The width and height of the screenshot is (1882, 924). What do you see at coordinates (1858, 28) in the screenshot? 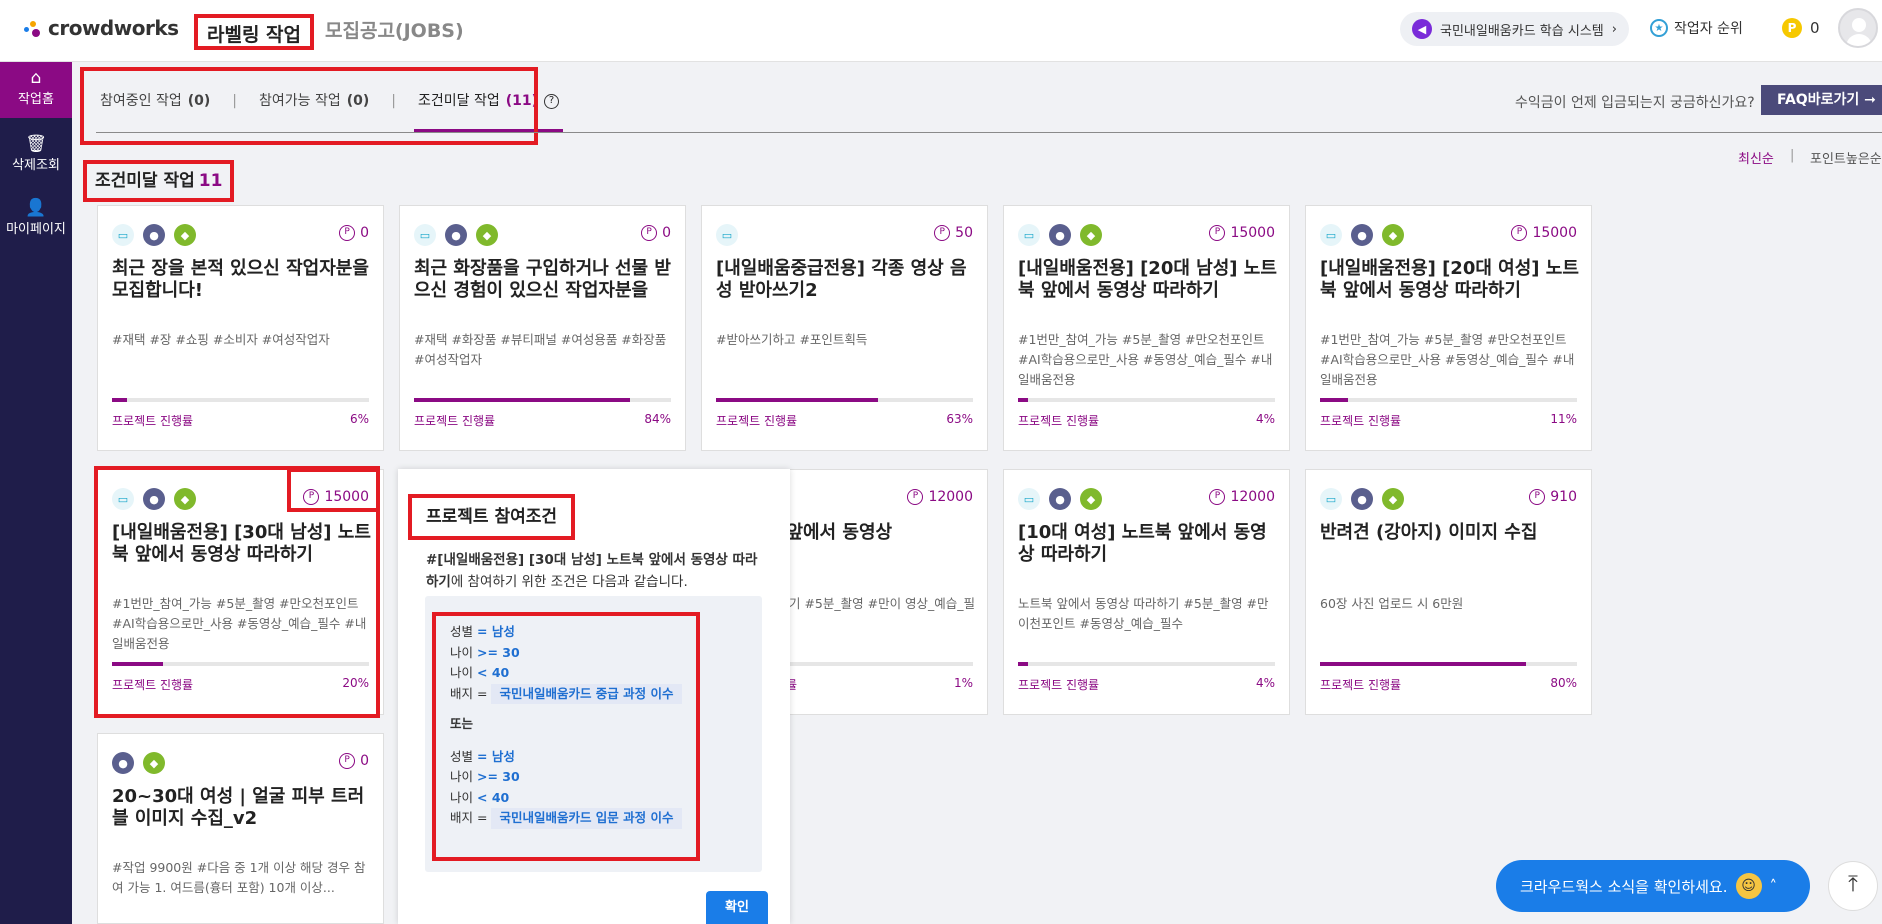
I see `avatar` at bounding box center [1858, 28].